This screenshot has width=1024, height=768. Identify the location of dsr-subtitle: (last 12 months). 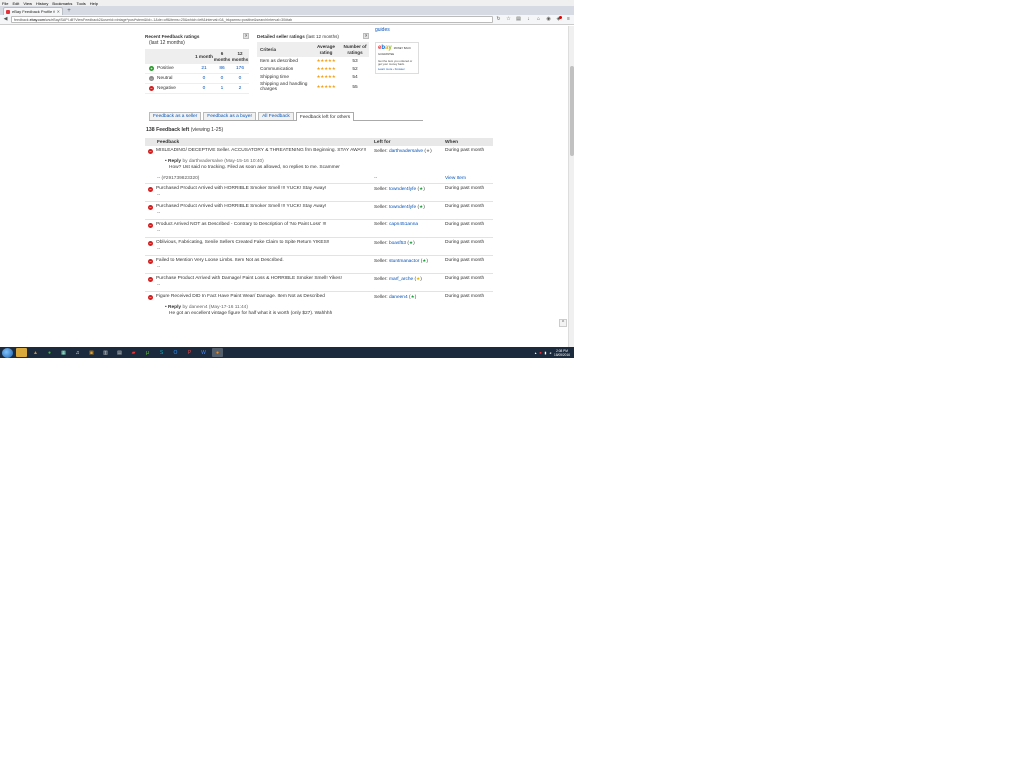
(322, 36).